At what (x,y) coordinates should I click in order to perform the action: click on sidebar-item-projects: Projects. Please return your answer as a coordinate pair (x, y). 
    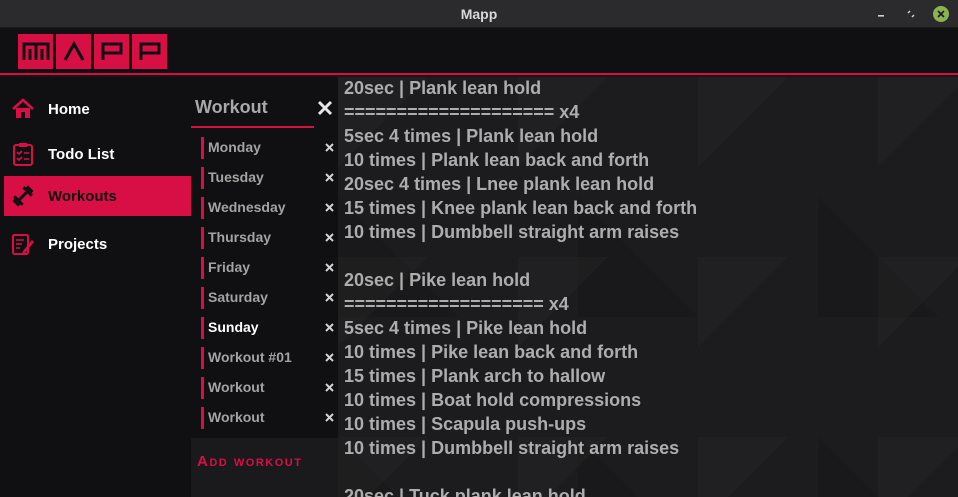
    Looking at the image, I should click on (97, 244).